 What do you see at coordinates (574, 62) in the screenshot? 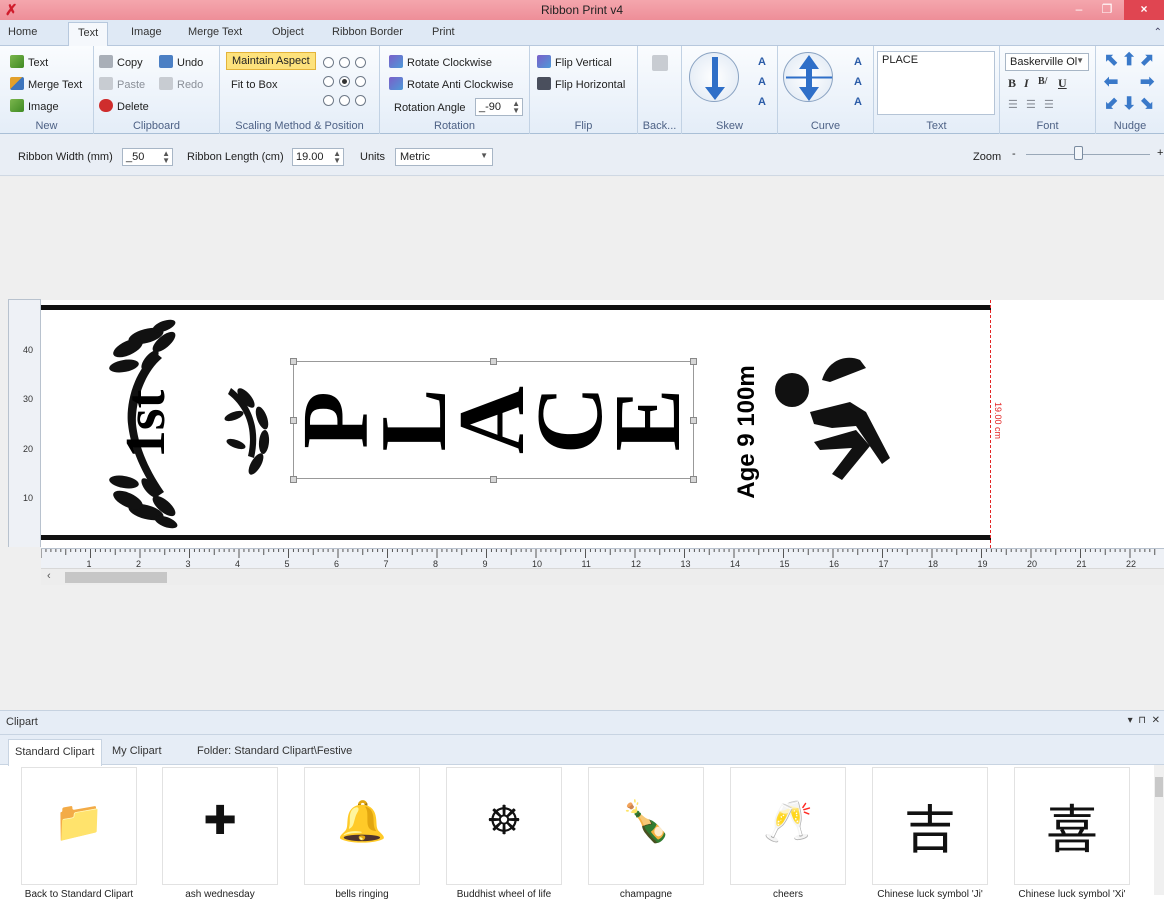
I see `flip-vertical-button: Flip Vertical` at bounding box center [574, 62].